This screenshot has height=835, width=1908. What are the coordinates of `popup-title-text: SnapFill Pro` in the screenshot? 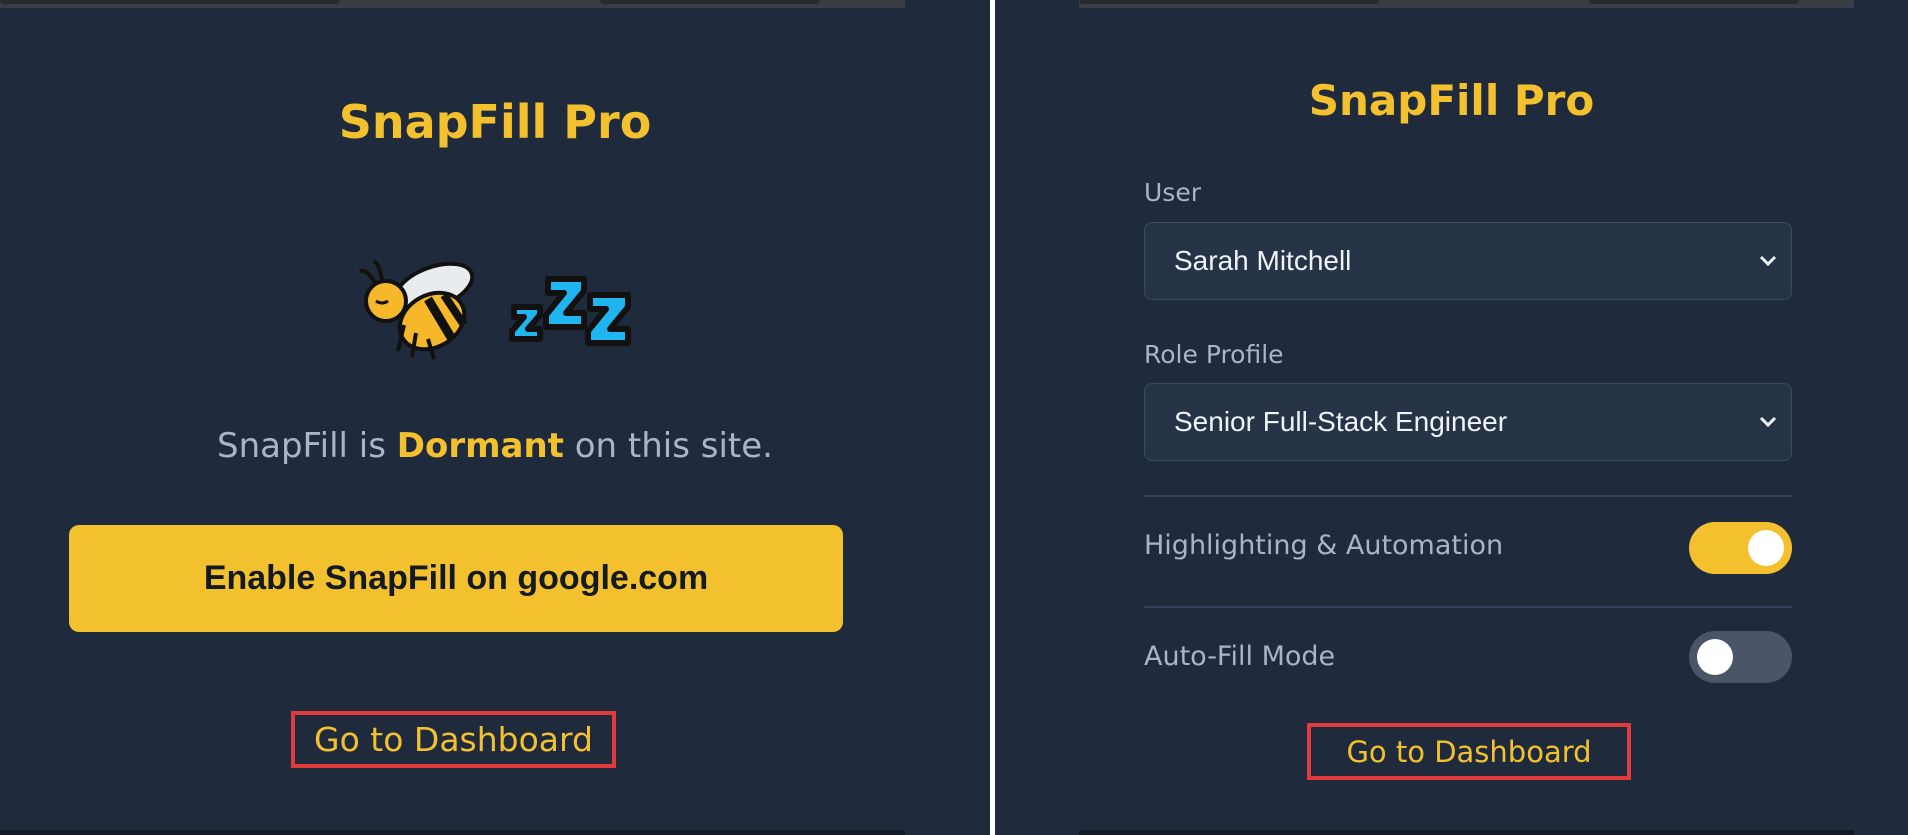 It's located at (1451, 100).